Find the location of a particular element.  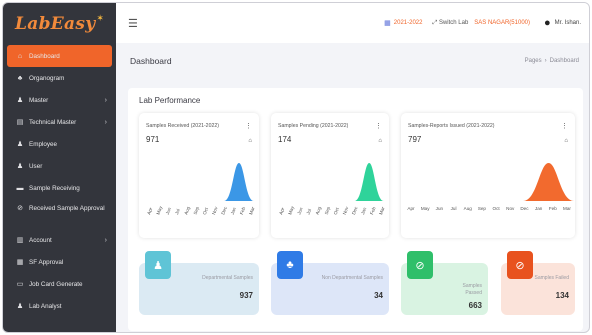

sitemap-icon: ♣ is located at coordinates (20, 78).